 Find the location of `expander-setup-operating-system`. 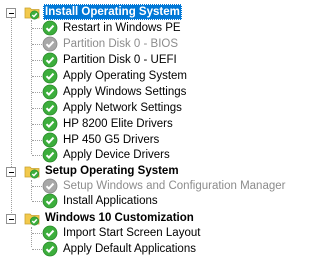

expander-setup-operating-system is located at coordinates (11, 172).